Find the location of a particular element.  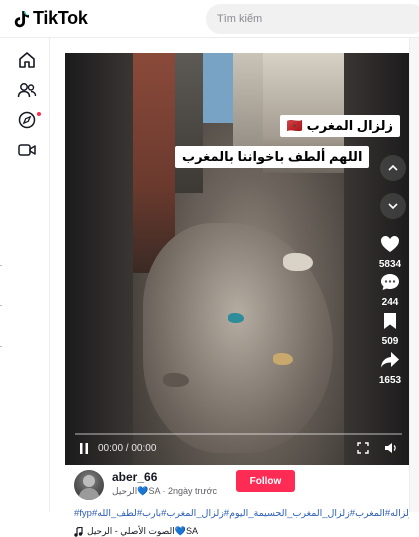

username: aber_66 is located at coordinates (134, 477).